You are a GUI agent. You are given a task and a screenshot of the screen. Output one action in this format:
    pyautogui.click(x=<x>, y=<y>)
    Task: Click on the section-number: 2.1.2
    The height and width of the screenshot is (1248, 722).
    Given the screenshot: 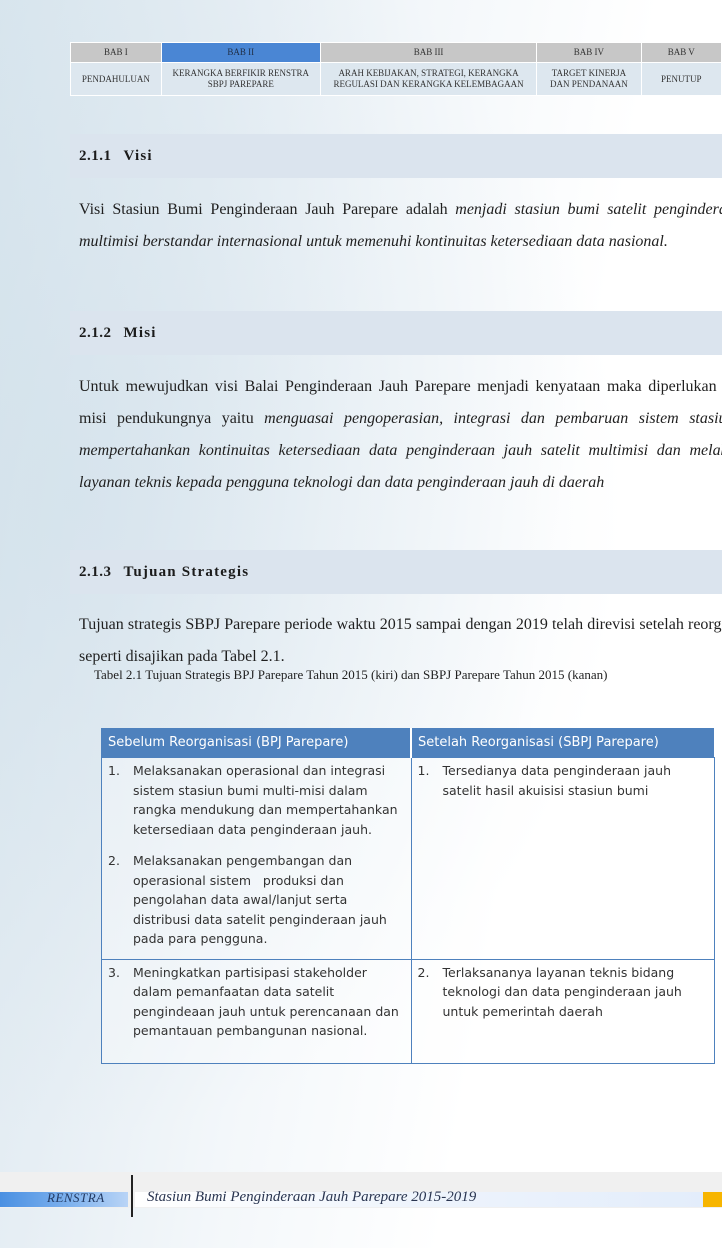 What is the action you would take?
    pyautogui.click(x=95, y=332)
    